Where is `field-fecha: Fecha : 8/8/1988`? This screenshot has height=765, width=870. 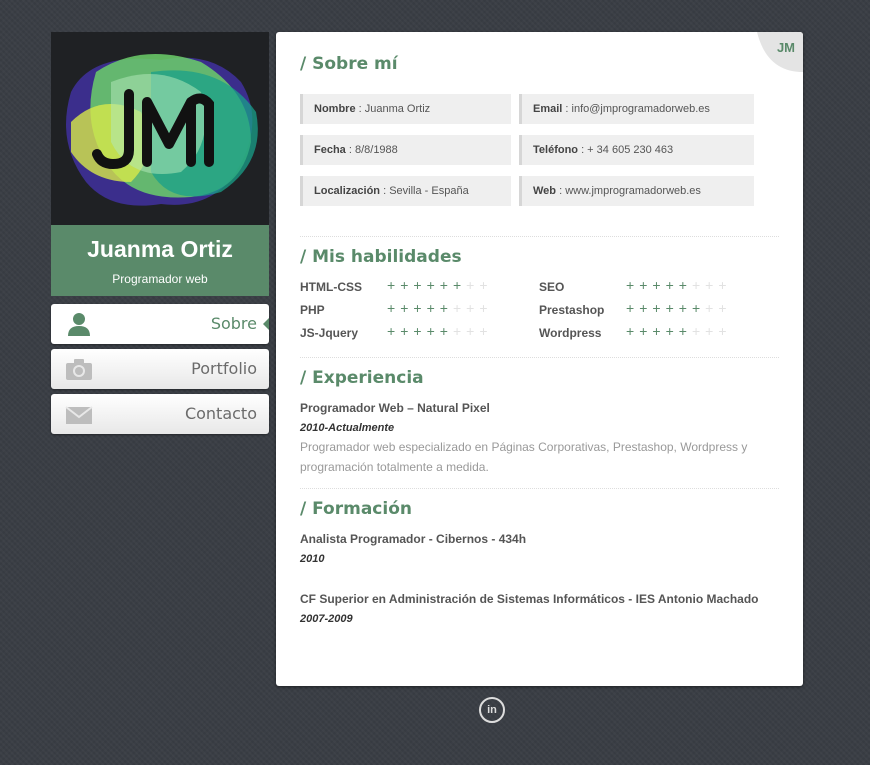 field-fecha: Fecha : 8/8/1988 is located at coordinates (405, 150).